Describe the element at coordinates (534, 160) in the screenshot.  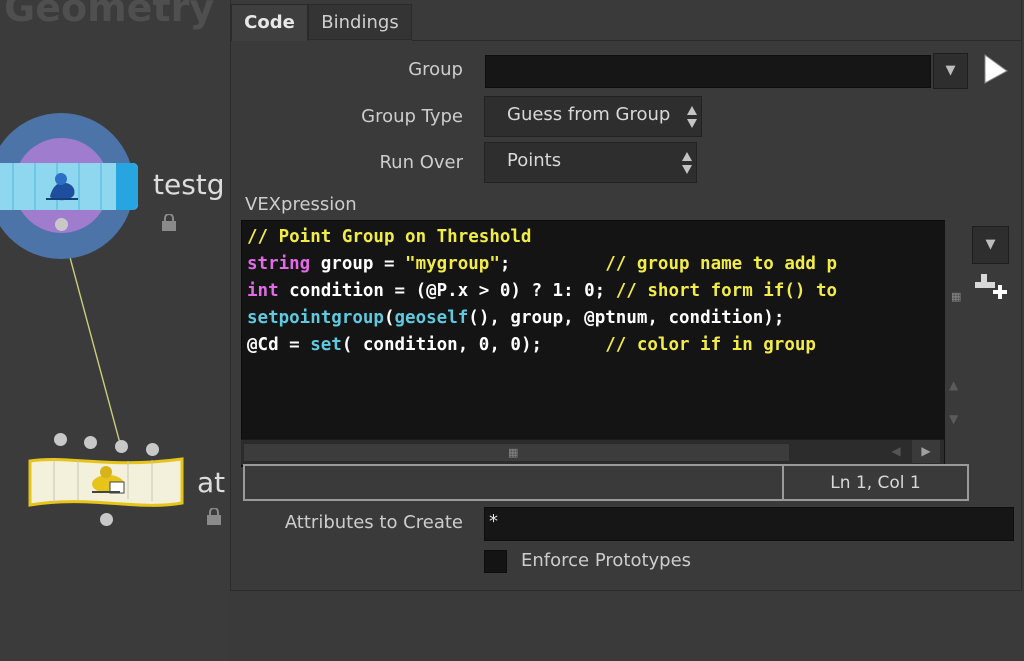
I see `run-over-value: Points` at that location.